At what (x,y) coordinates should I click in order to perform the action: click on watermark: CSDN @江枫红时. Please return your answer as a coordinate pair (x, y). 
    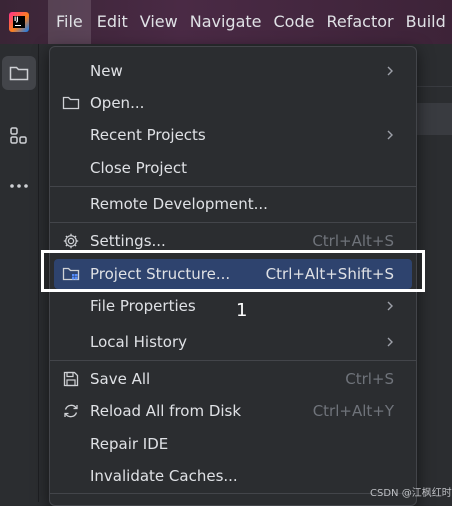
    Looking at the image, I should click on (411, 493).